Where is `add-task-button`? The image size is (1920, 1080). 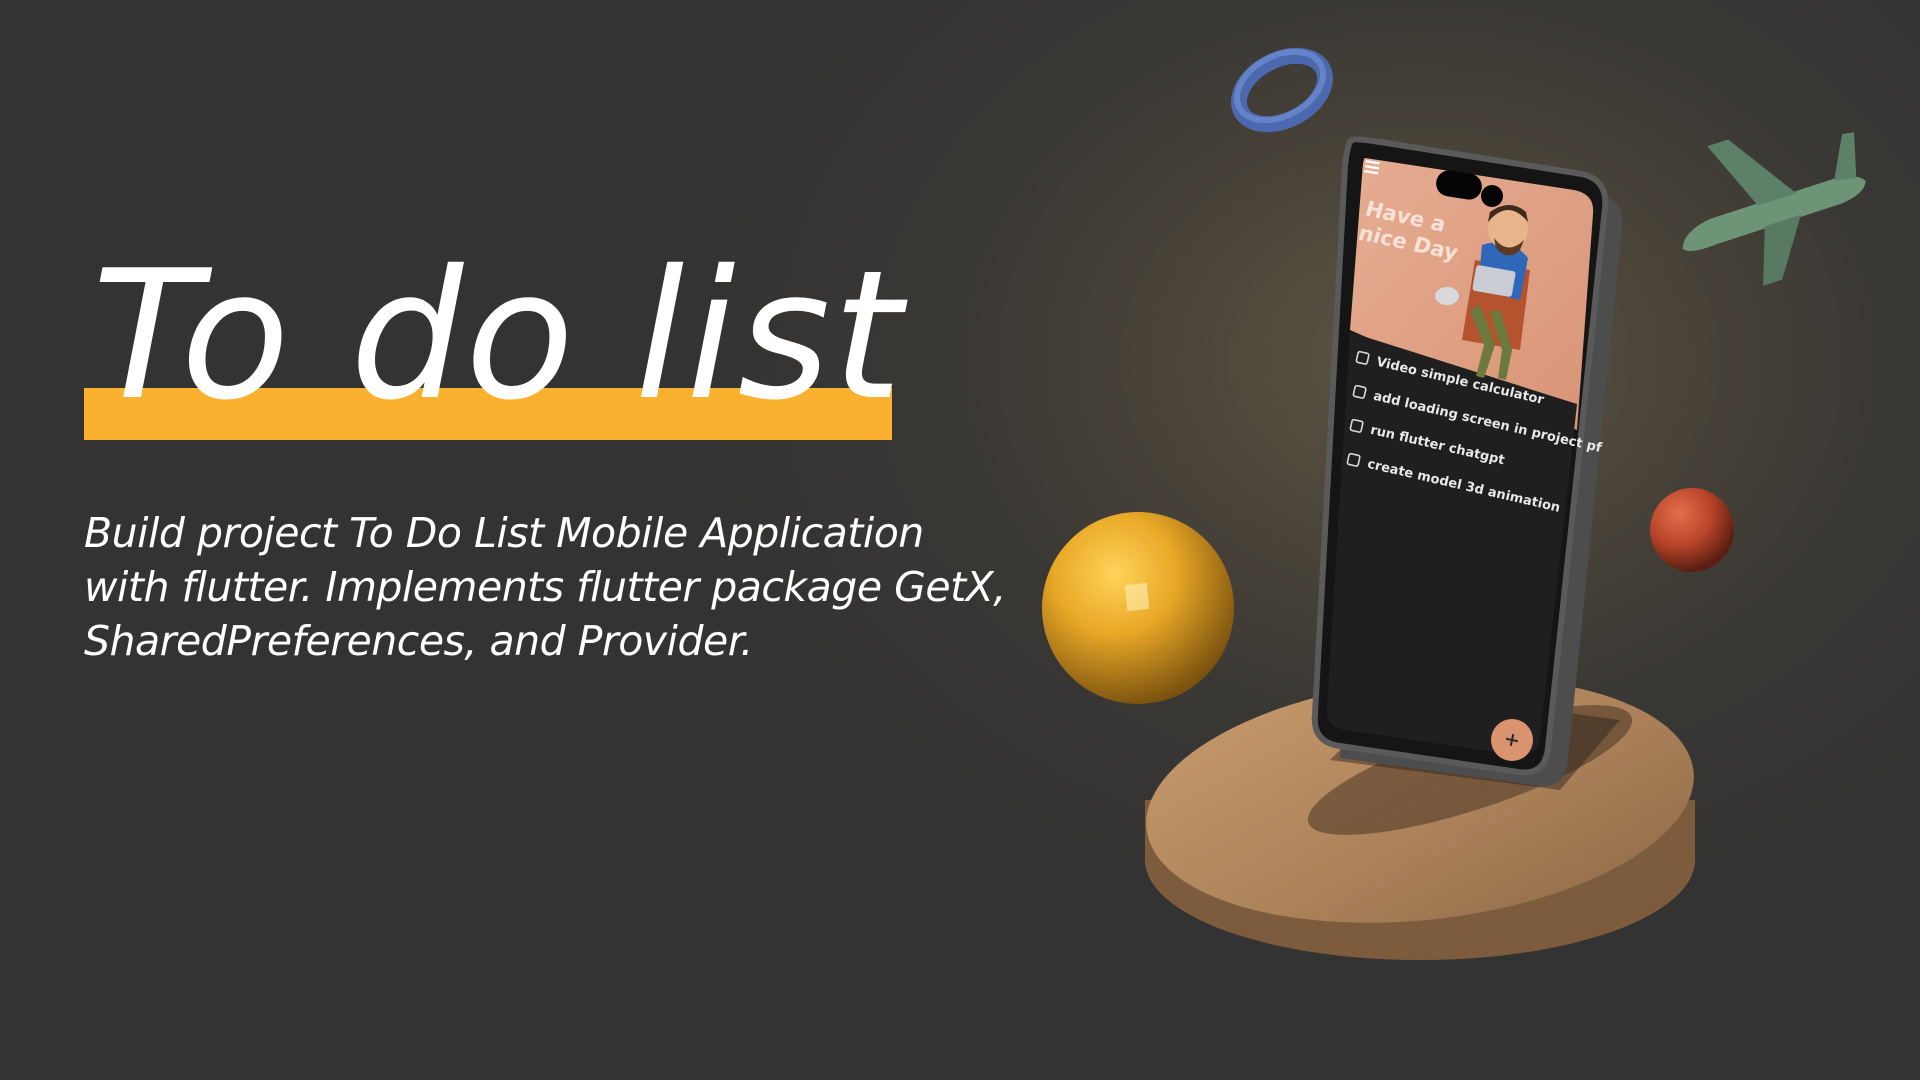 add-task-button is located at coordinates (1512, 740).